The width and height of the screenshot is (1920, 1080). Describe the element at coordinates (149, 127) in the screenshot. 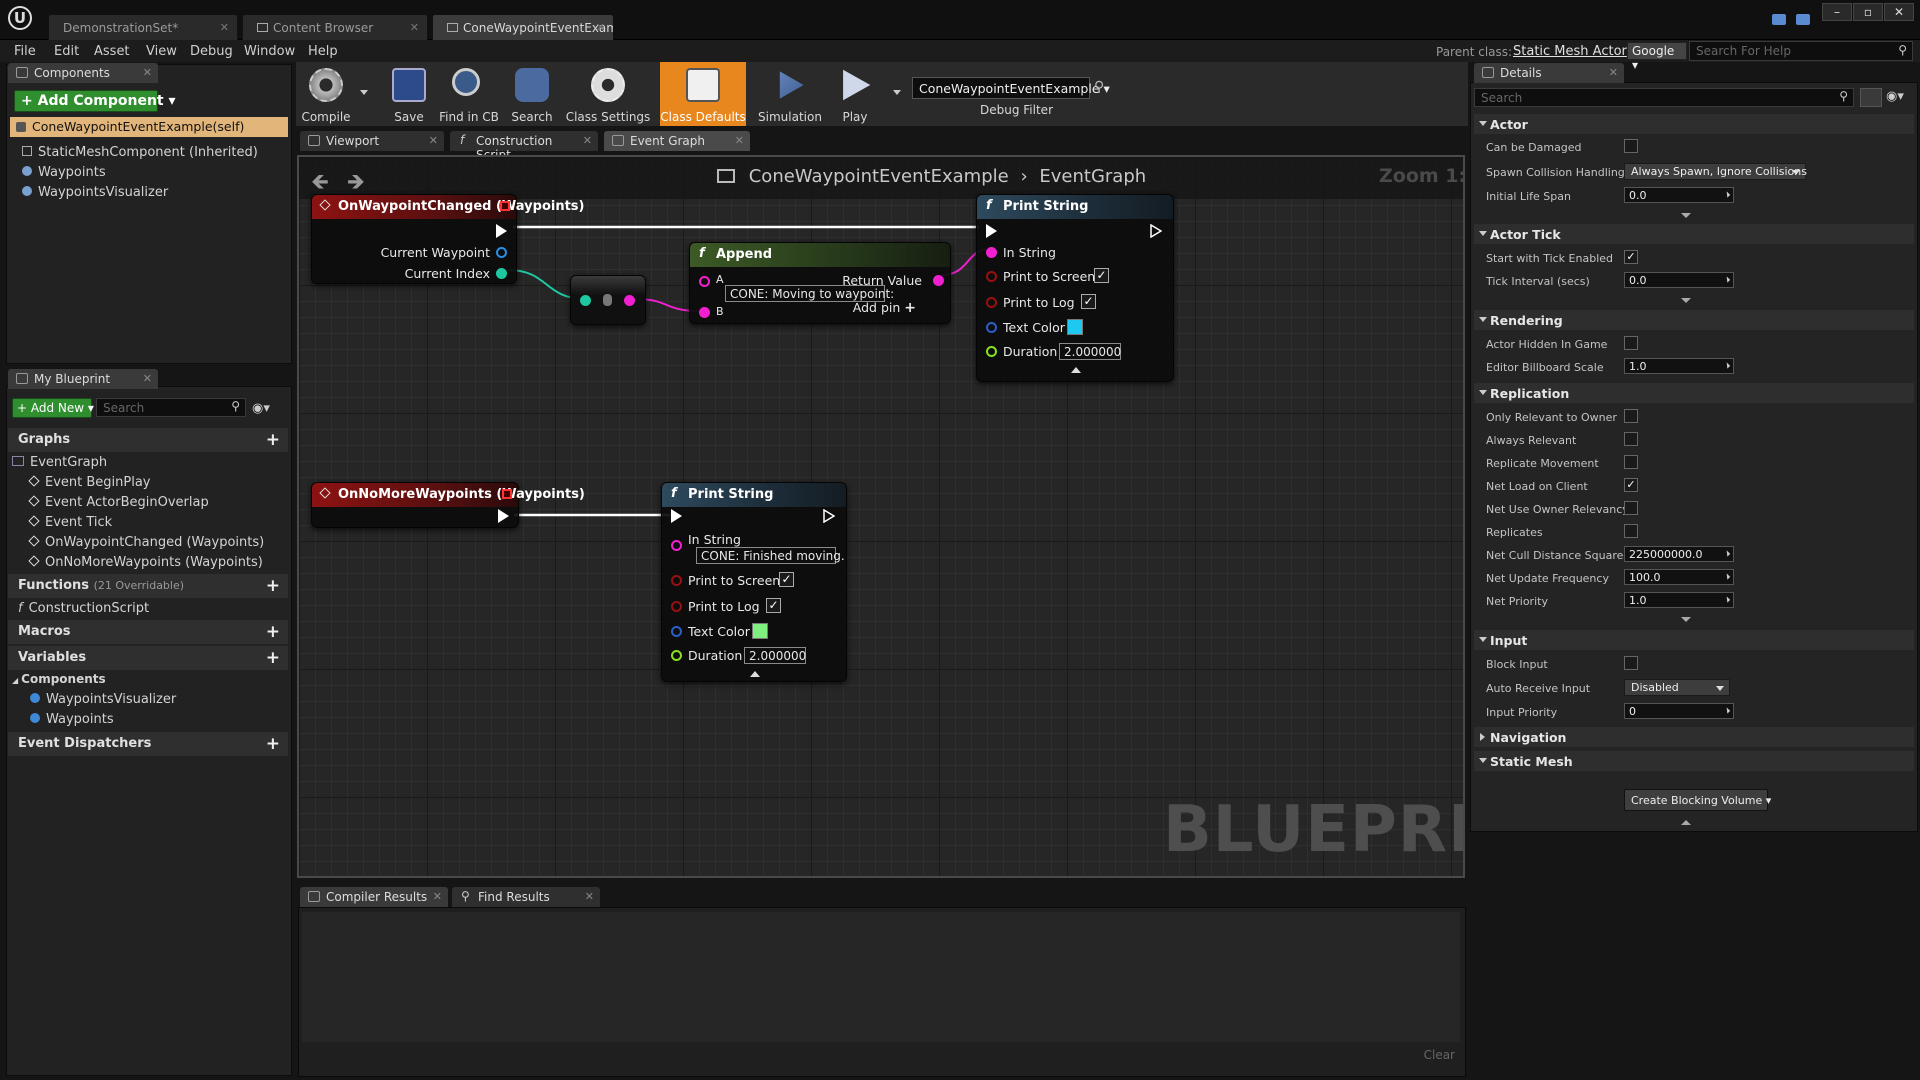

I see `component-self-item: ConeWaypointEventExample(self)` at that location.